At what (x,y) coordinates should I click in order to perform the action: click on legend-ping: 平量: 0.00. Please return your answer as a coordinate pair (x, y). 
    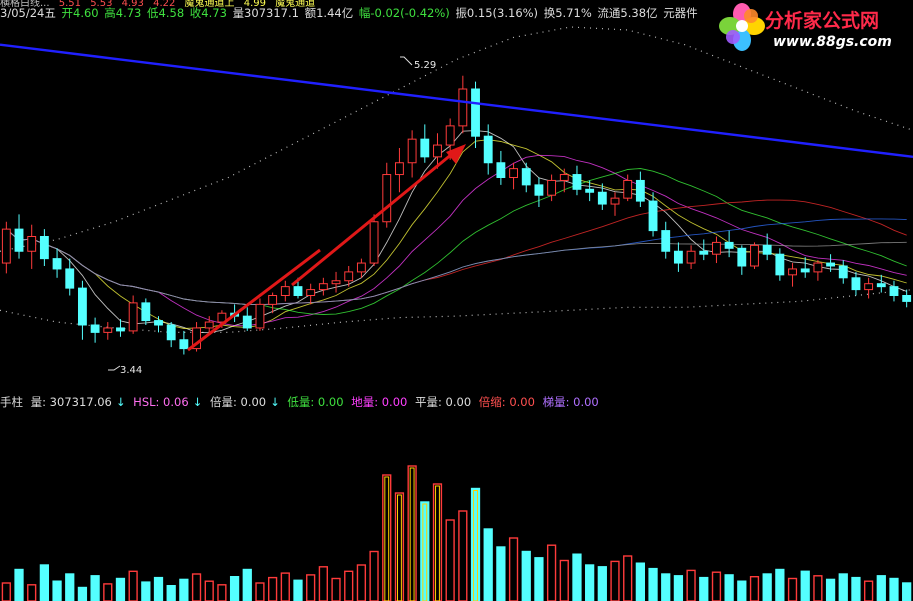
    Looking at the image, I should click on (443, 402).